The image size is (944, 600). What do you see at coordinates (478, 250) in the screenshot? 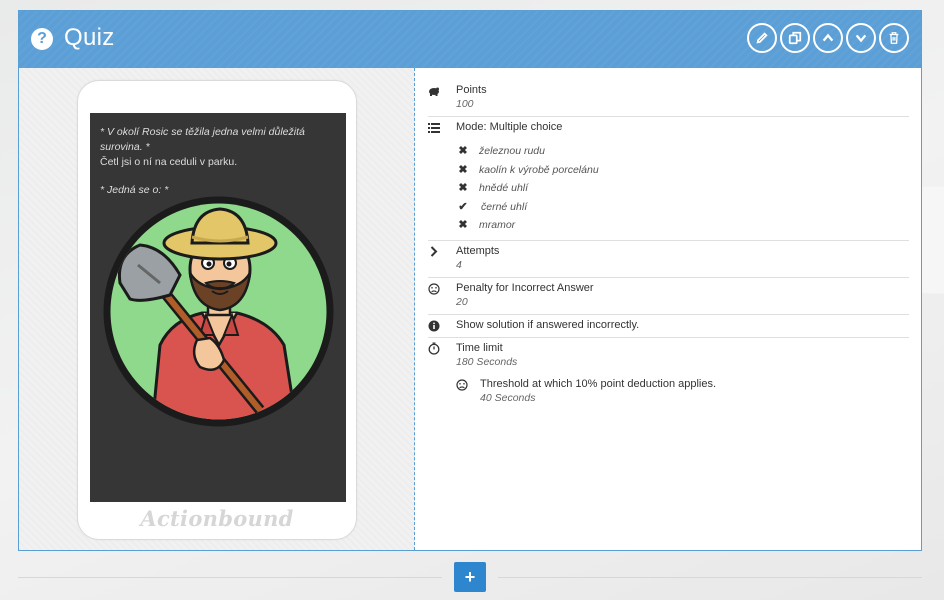
I see `attempts-label: Attempts` at bounding box center [478, 250].